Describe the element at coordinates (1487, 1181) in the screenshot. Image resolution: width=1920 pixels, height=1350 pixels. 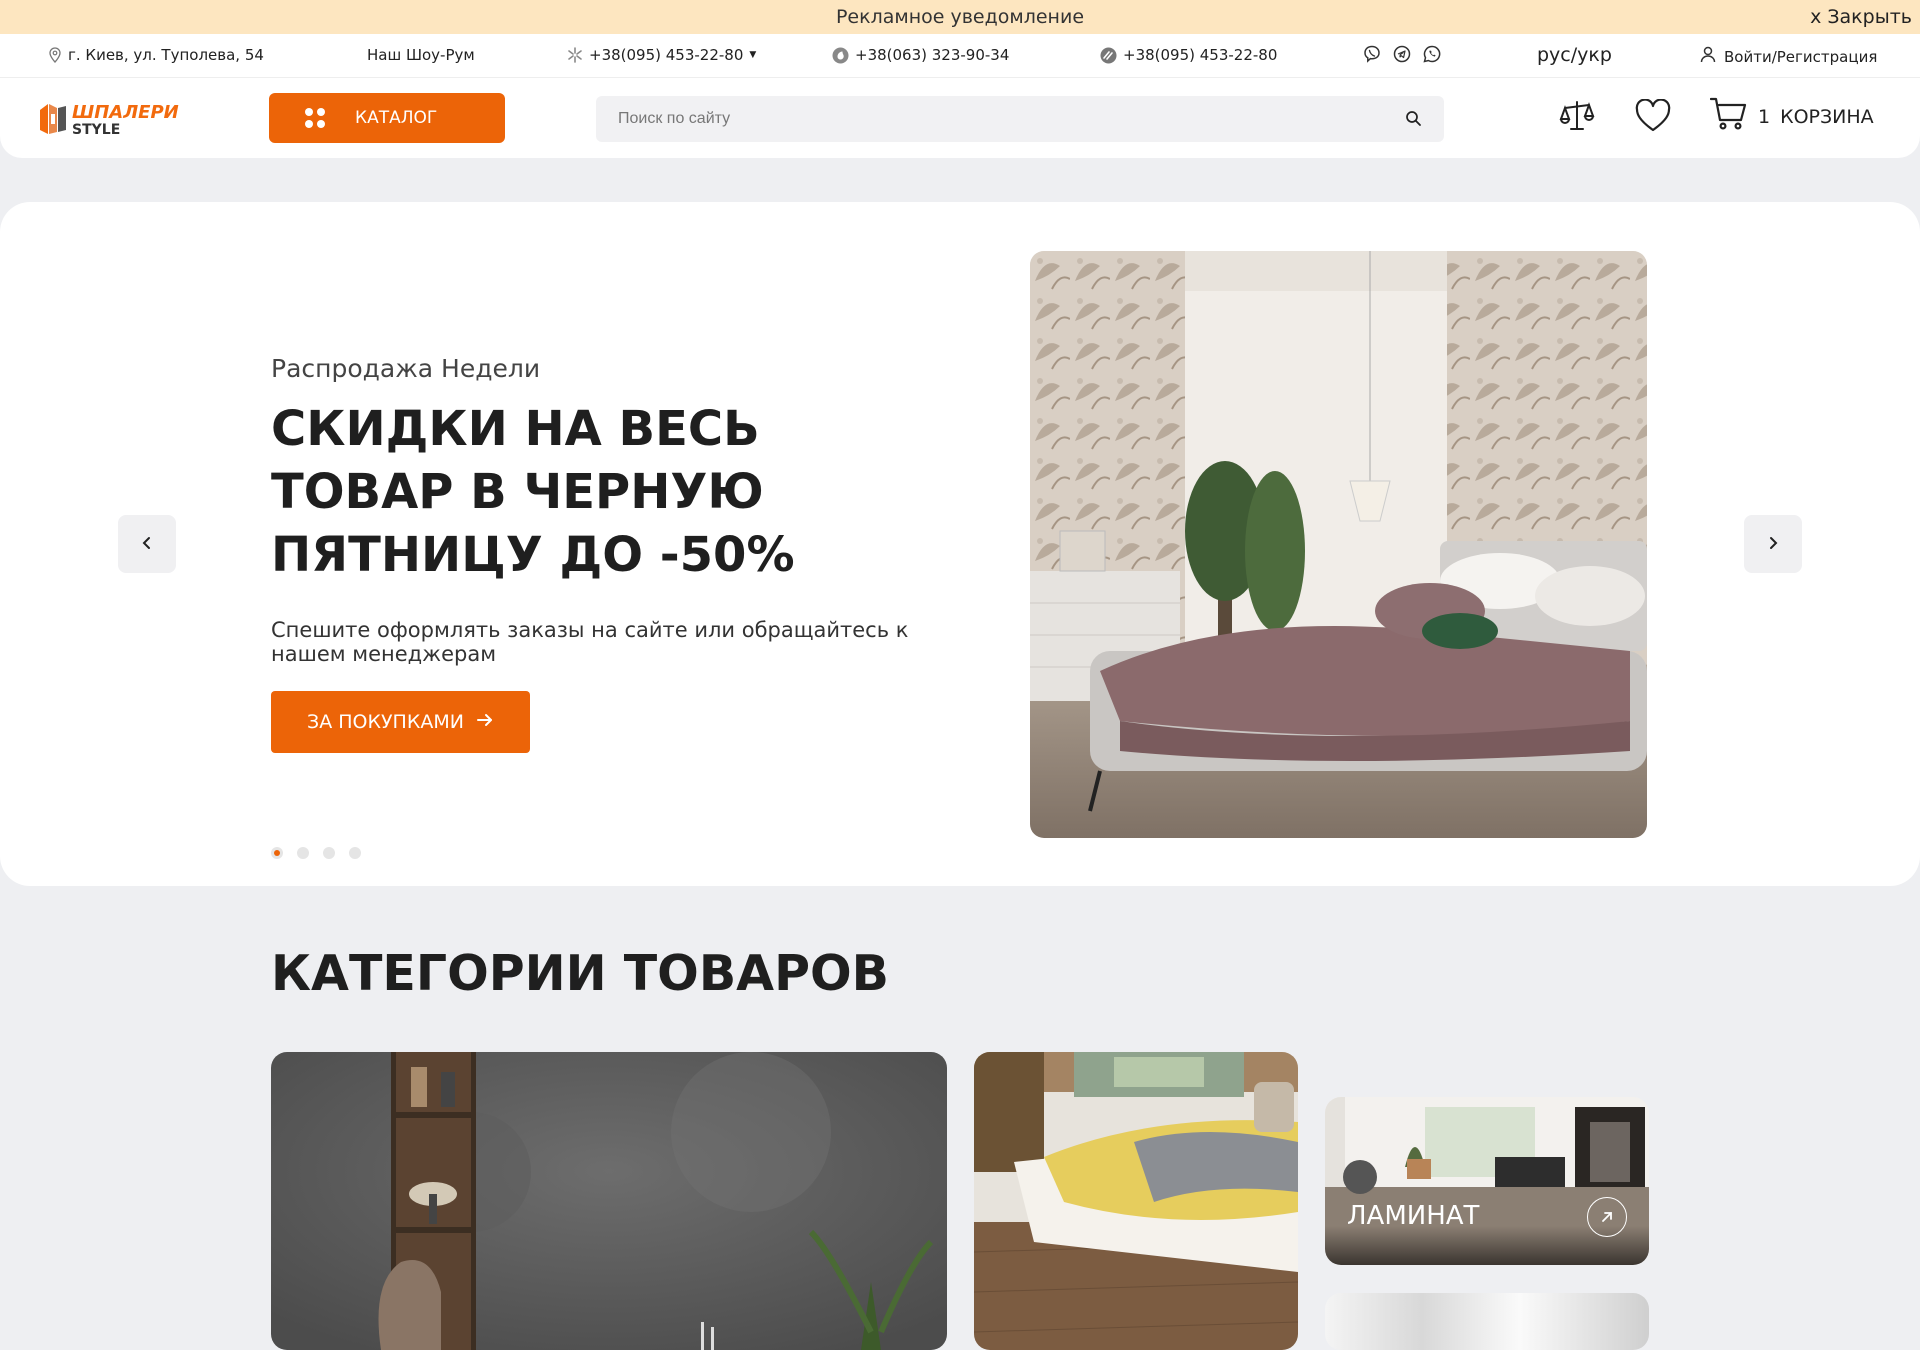
I see `category-card-laminate: ЛАМИНАТ` at that location.